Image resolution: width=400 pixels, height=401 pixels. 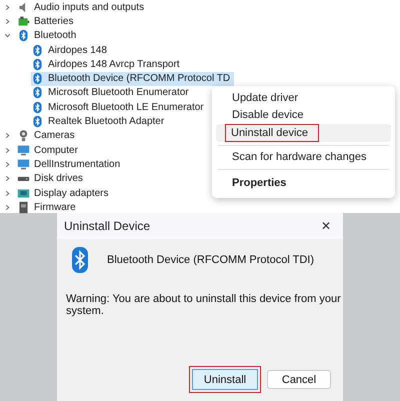 What do you see at coordinates (55, 36) in the screenshot?
I see `tree-item: Bluetooth` at bounding box center [55, 36].